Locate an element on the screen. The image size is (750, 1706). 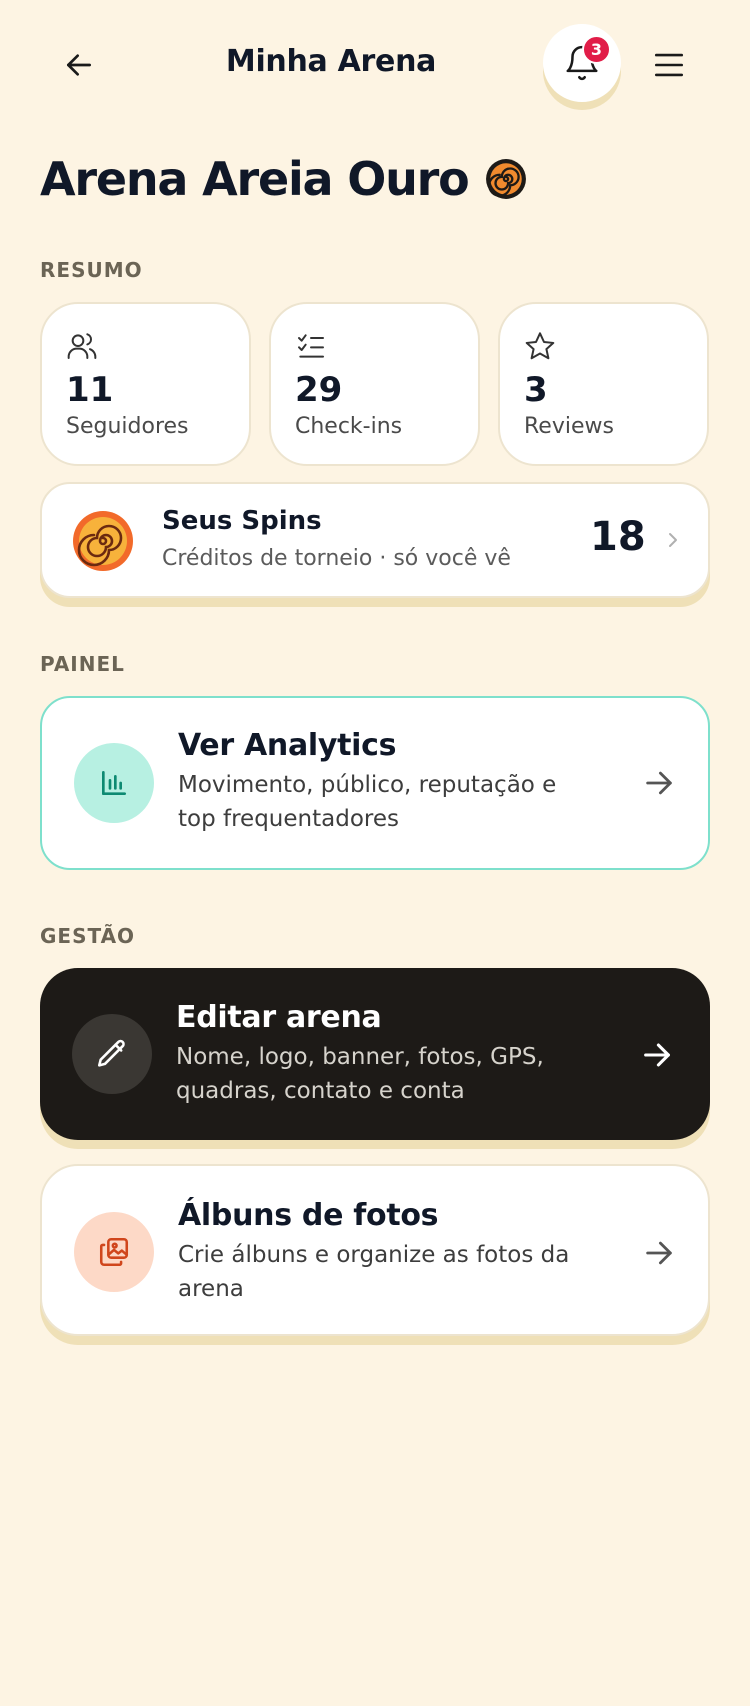
analytics-title: Ver Analytics is located at coordinates (287, 745).